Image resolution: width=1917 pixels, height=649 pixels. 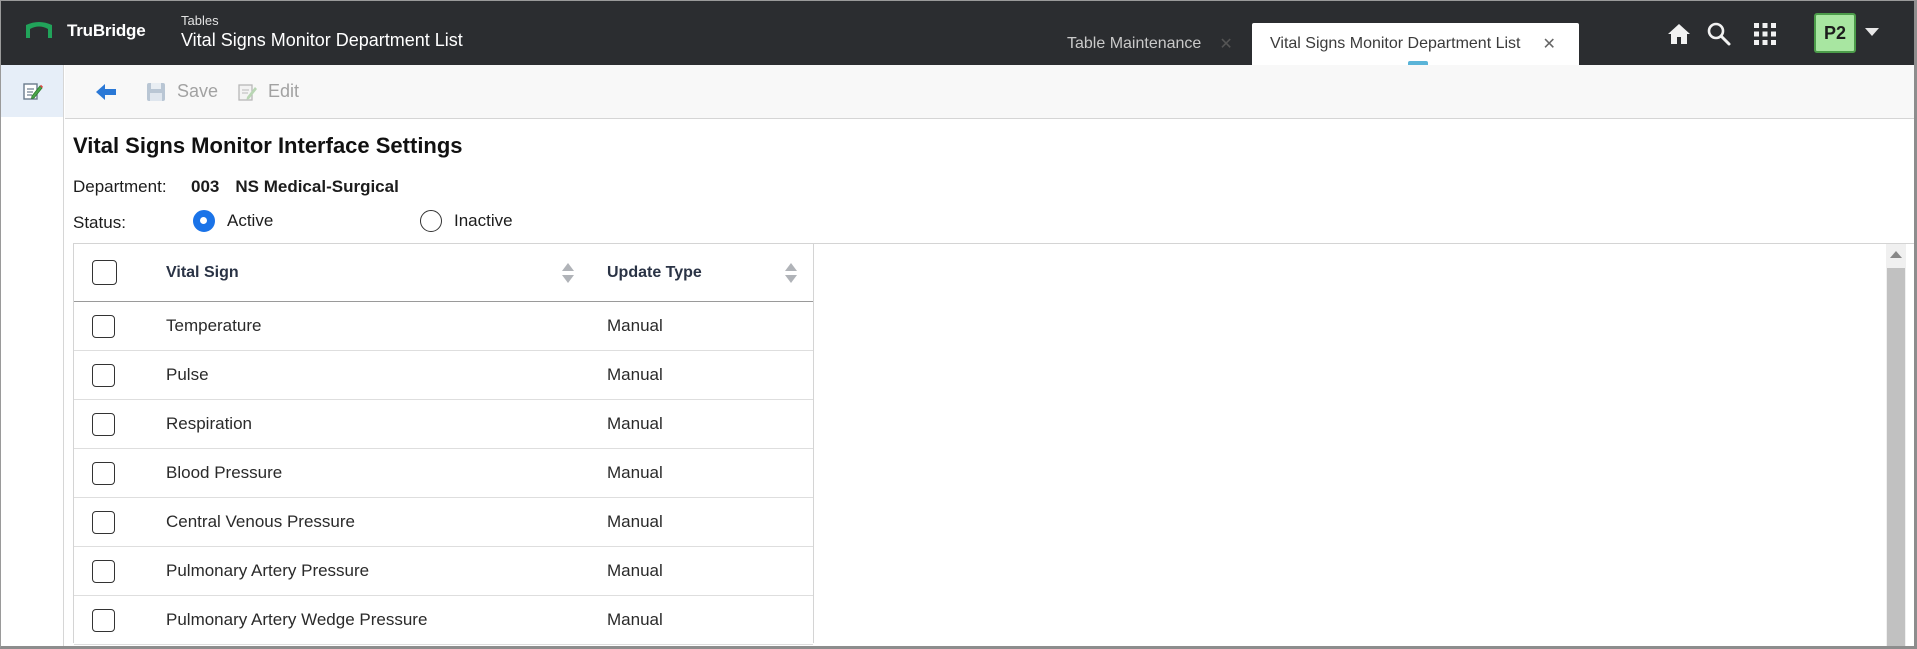 I want to click on department-line: Department: 003 NS Medical-Surgical, so click(x=236, y=187).